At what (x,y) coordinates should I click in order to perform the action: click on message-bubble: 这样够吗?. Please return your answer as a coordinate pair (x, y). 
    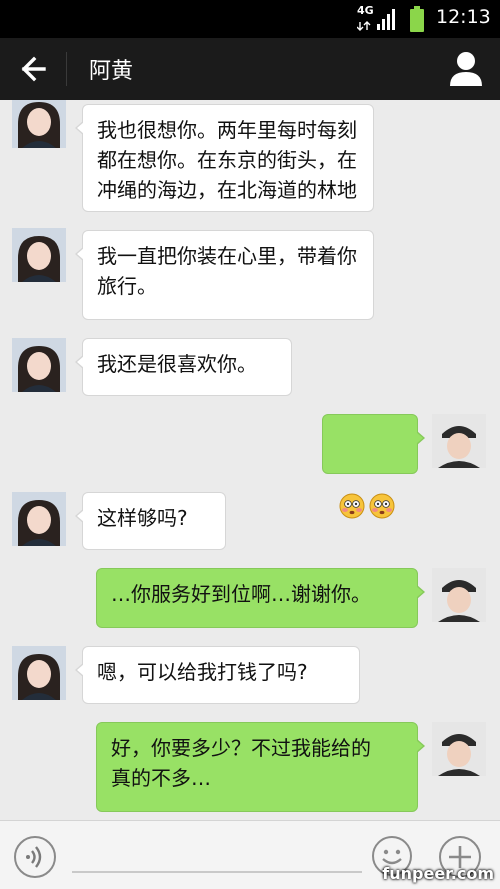
    Looking at the image, I should click on (150, 521).